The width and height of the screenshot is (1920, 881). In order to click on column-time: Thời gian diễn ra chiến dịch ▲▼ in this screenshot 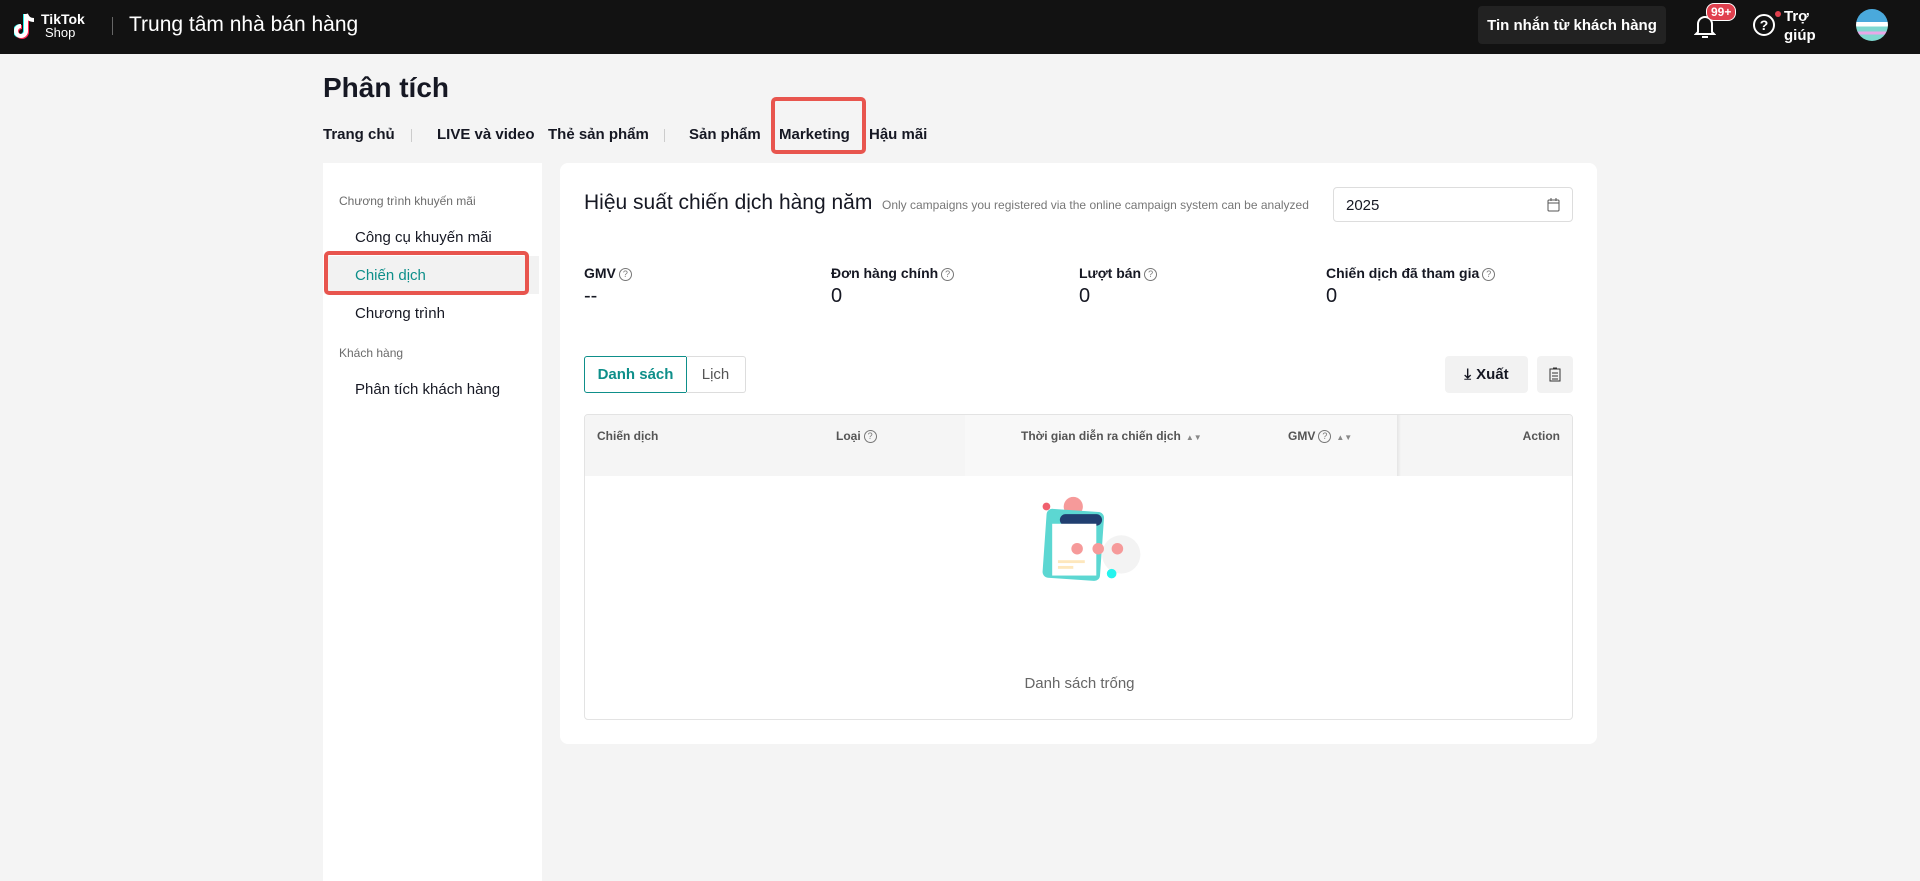, I will do `click(1111, 445)`.